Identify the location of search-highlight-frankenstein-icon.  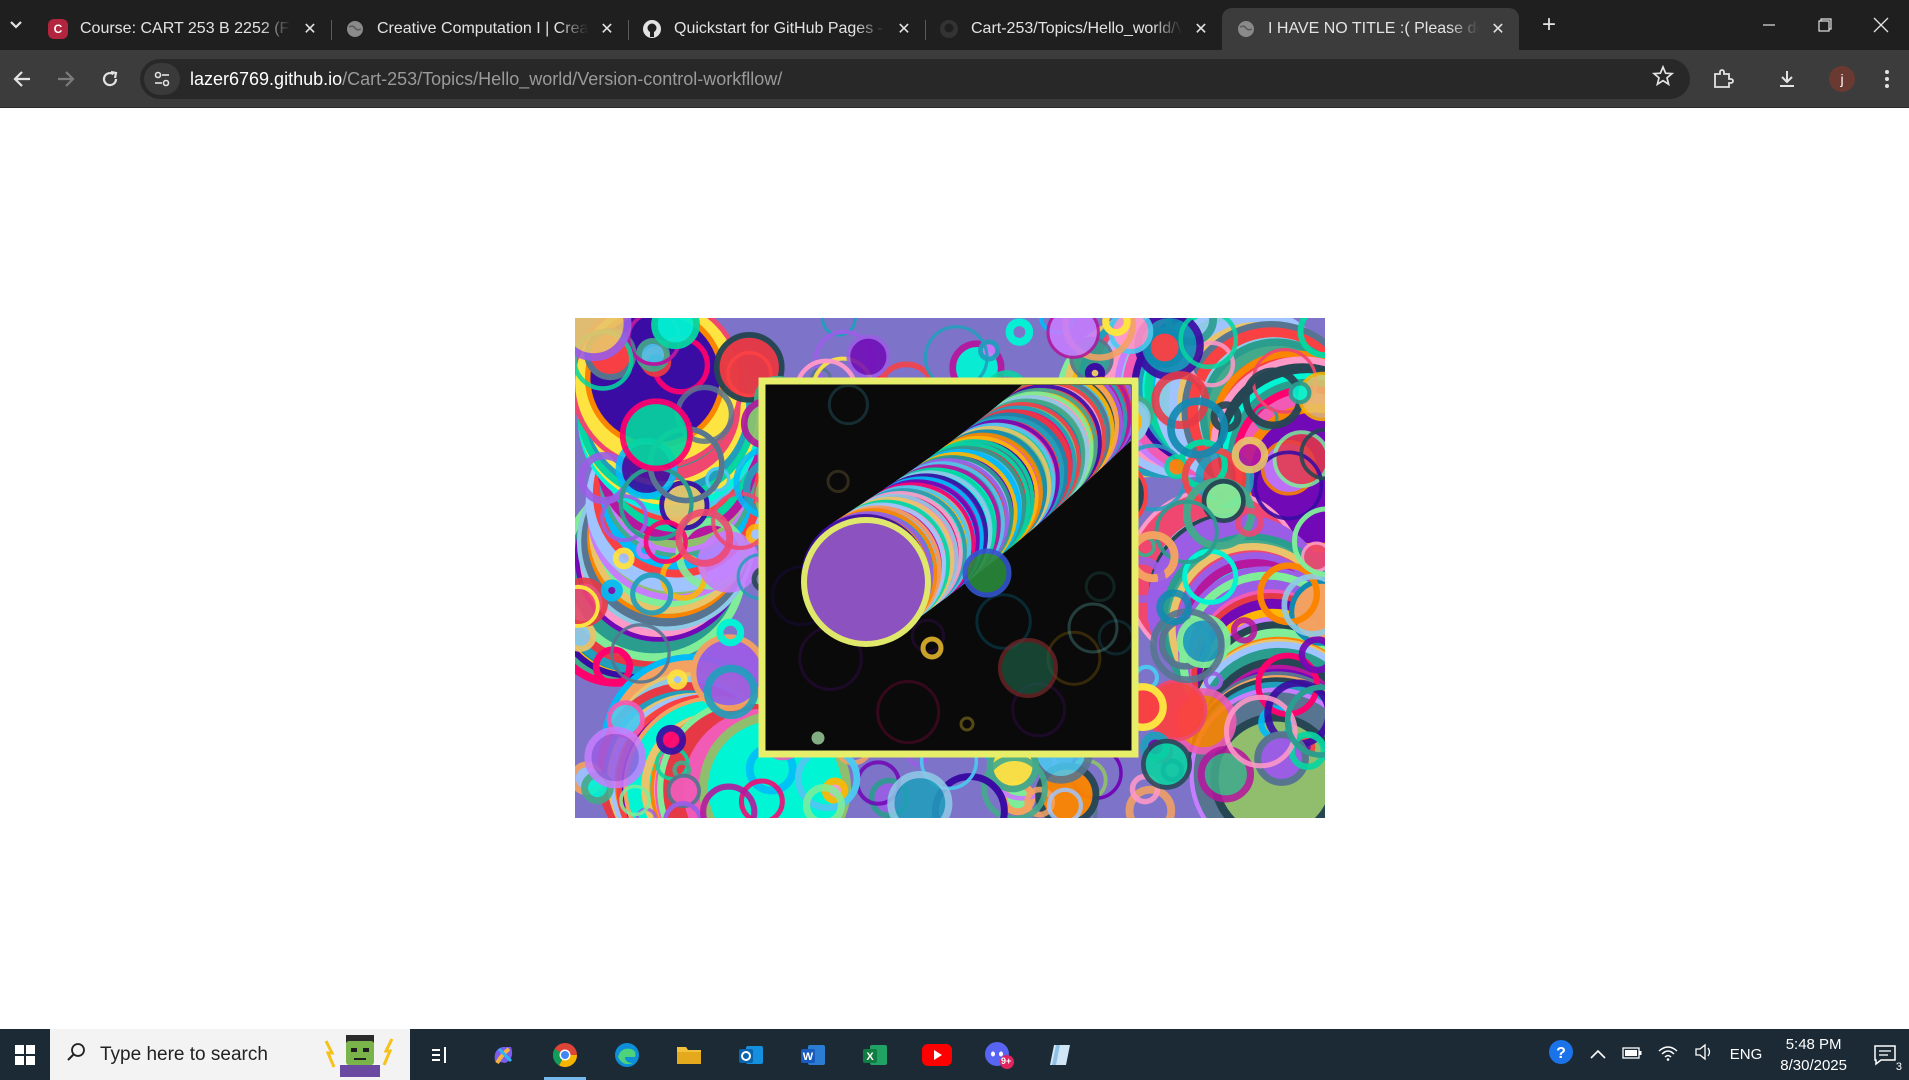
(359, 1056).